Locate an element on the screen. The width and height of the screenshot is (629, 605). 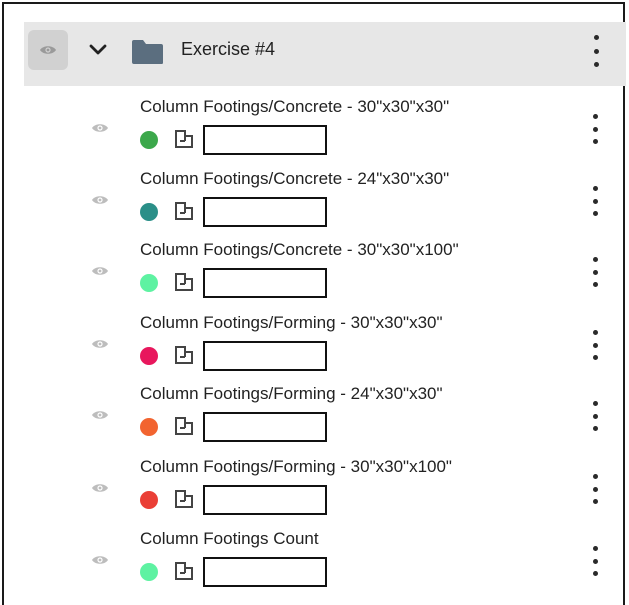
layer-row: Column Footings Count is located at coordinates (315, 565).